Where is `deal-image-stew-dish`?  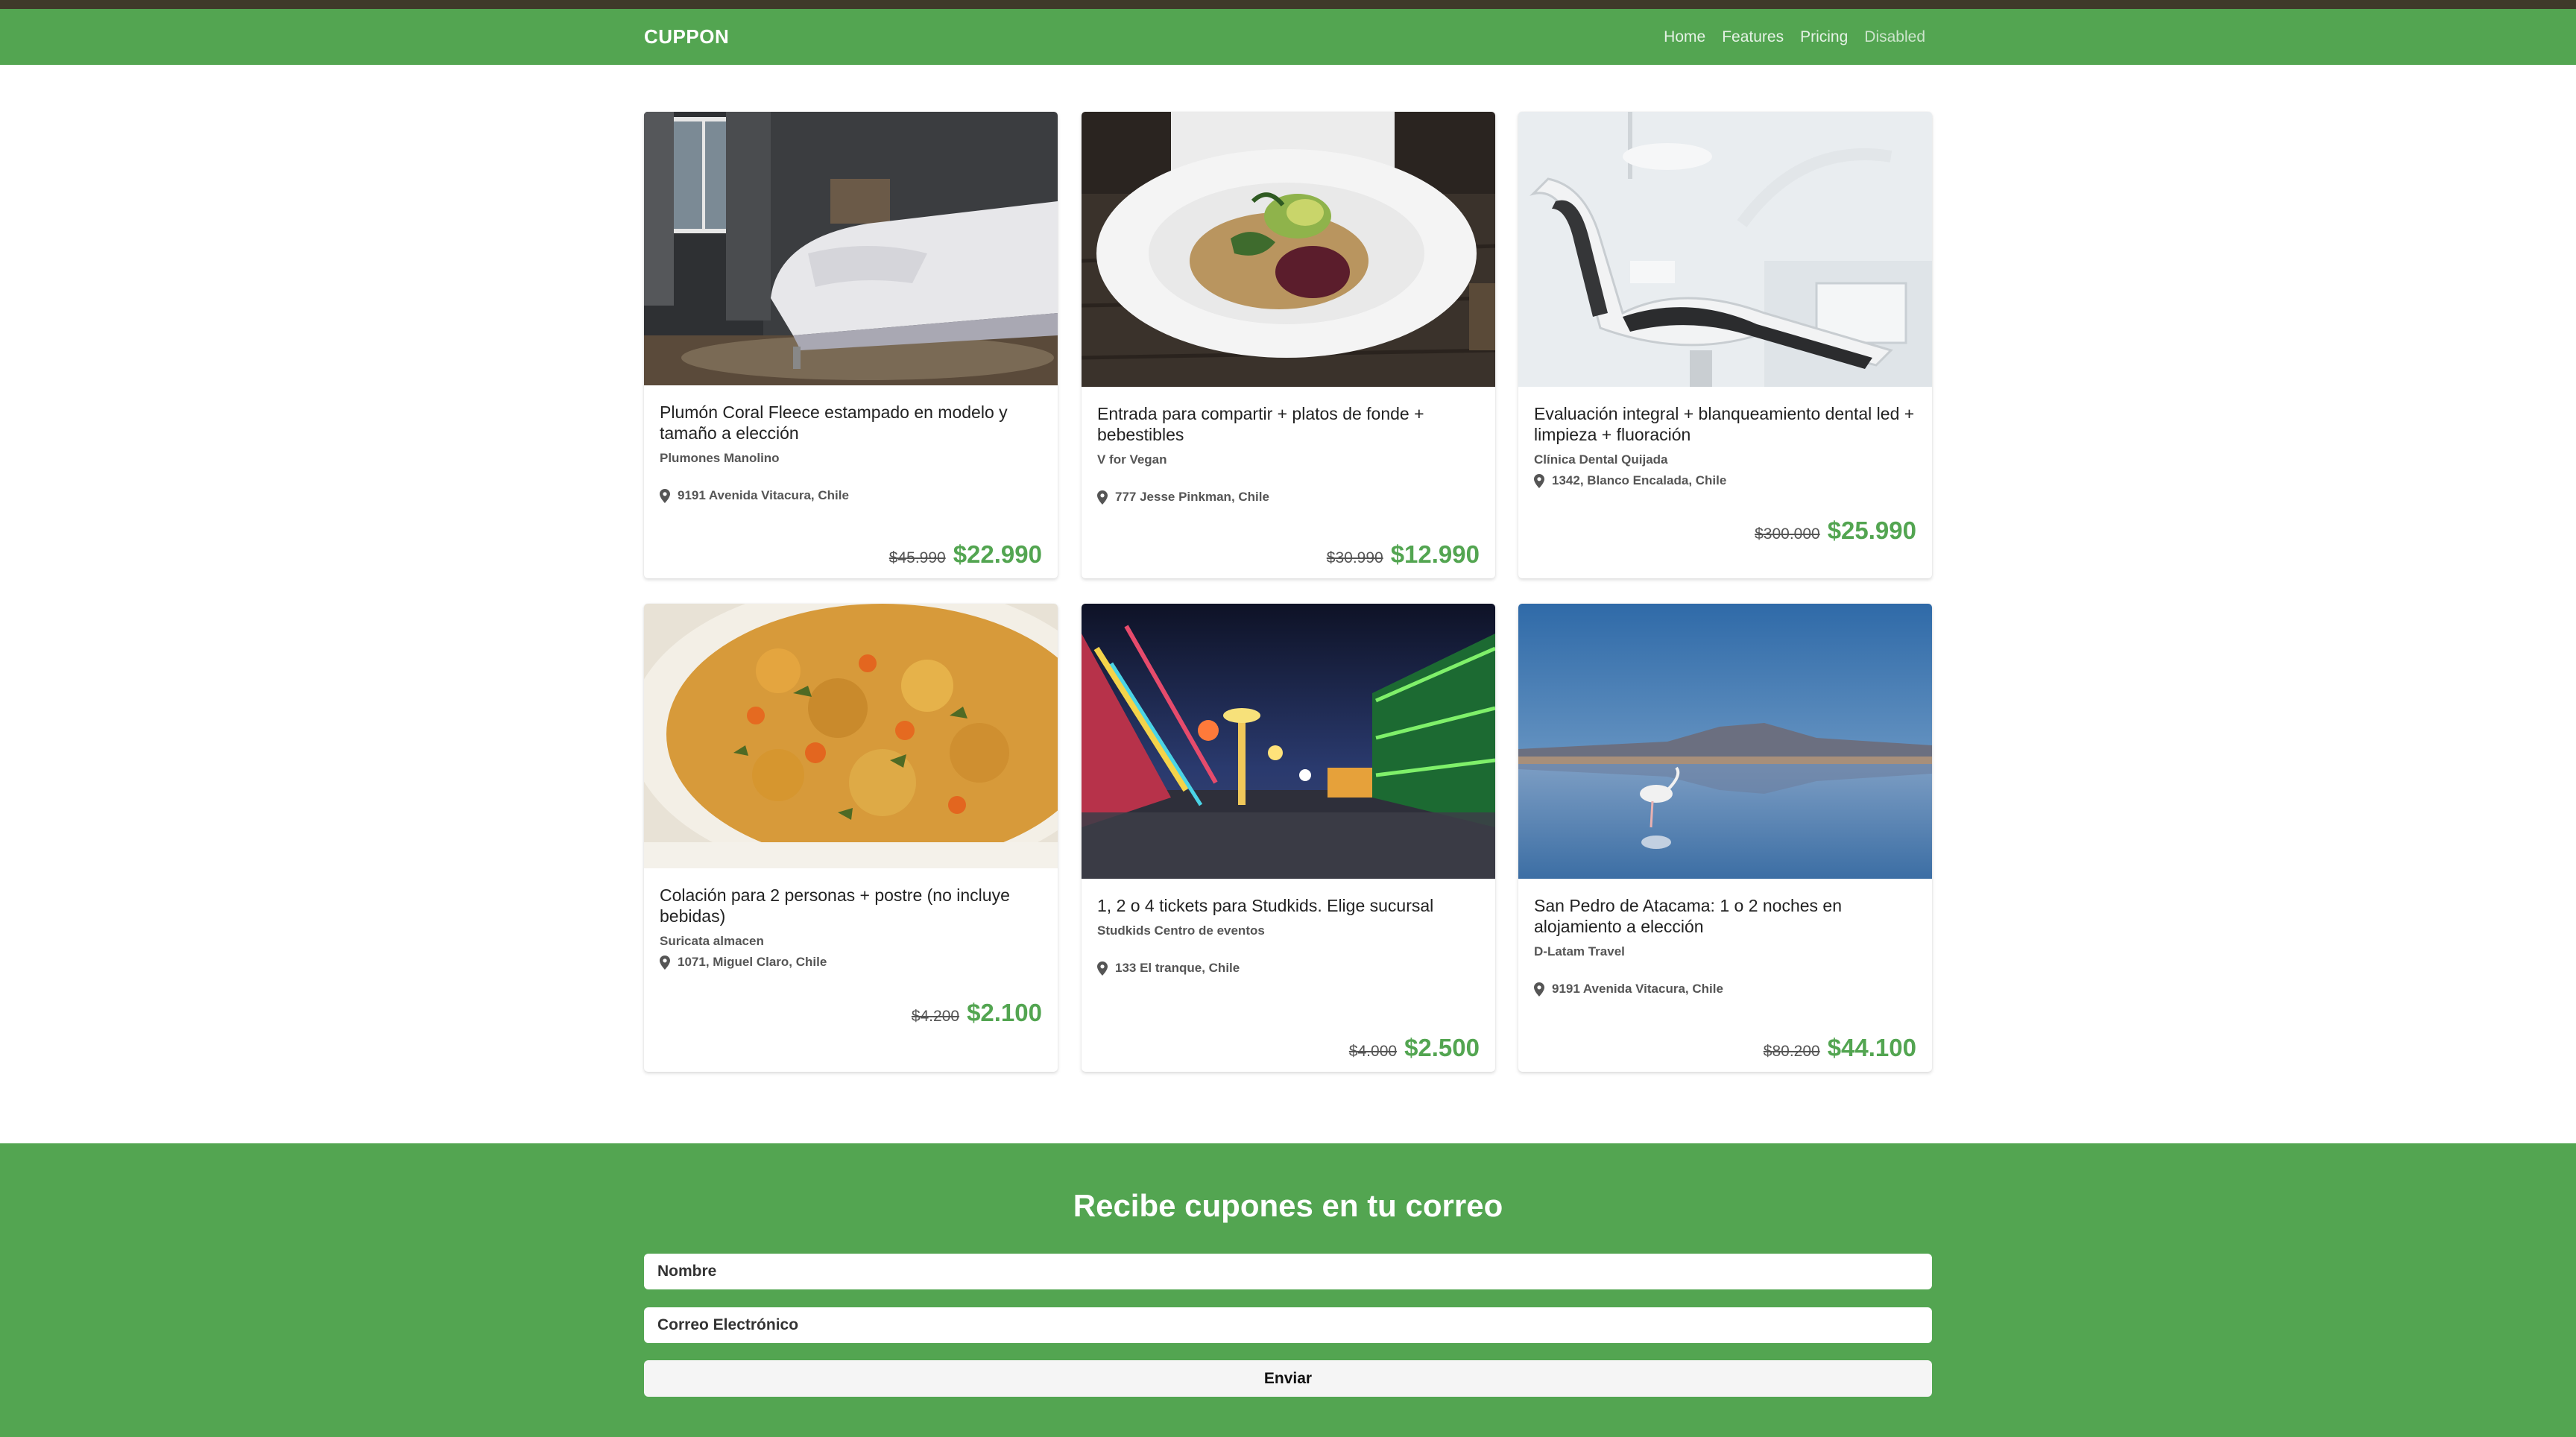
deal-image-stew-dish is located at coordinates (851, 736).